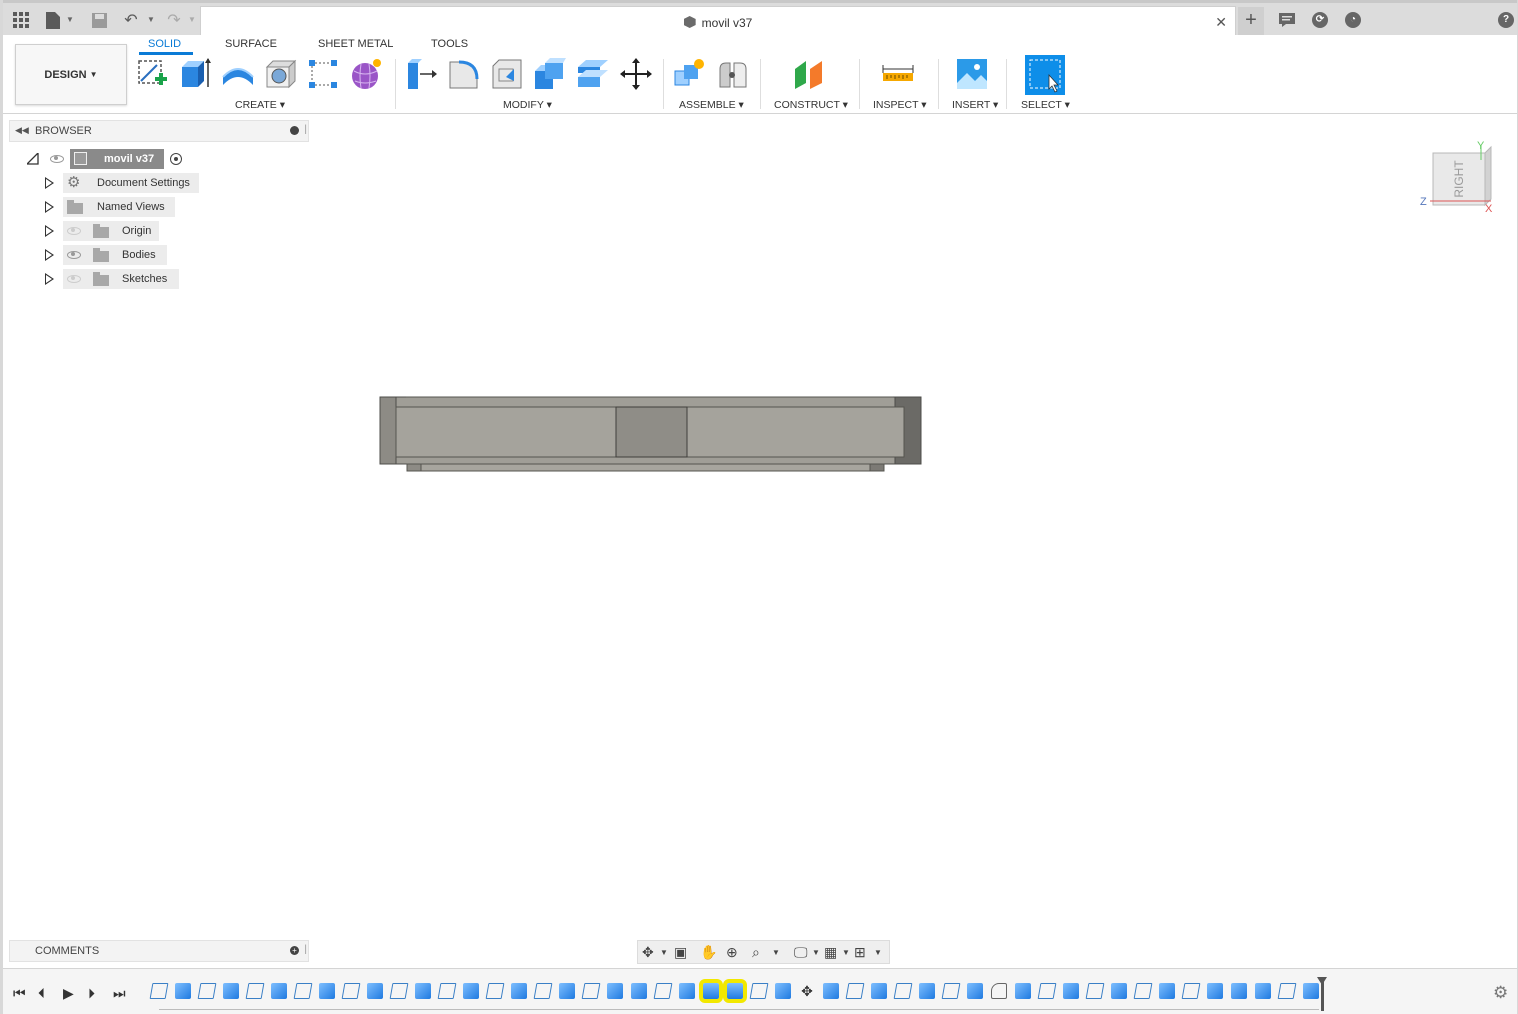 The image size is (1518, 1014). What do you see at coordinates (680, 952) in the screenshot?
I see `look-at-icon: ▣` at bounding box center [680, 952].